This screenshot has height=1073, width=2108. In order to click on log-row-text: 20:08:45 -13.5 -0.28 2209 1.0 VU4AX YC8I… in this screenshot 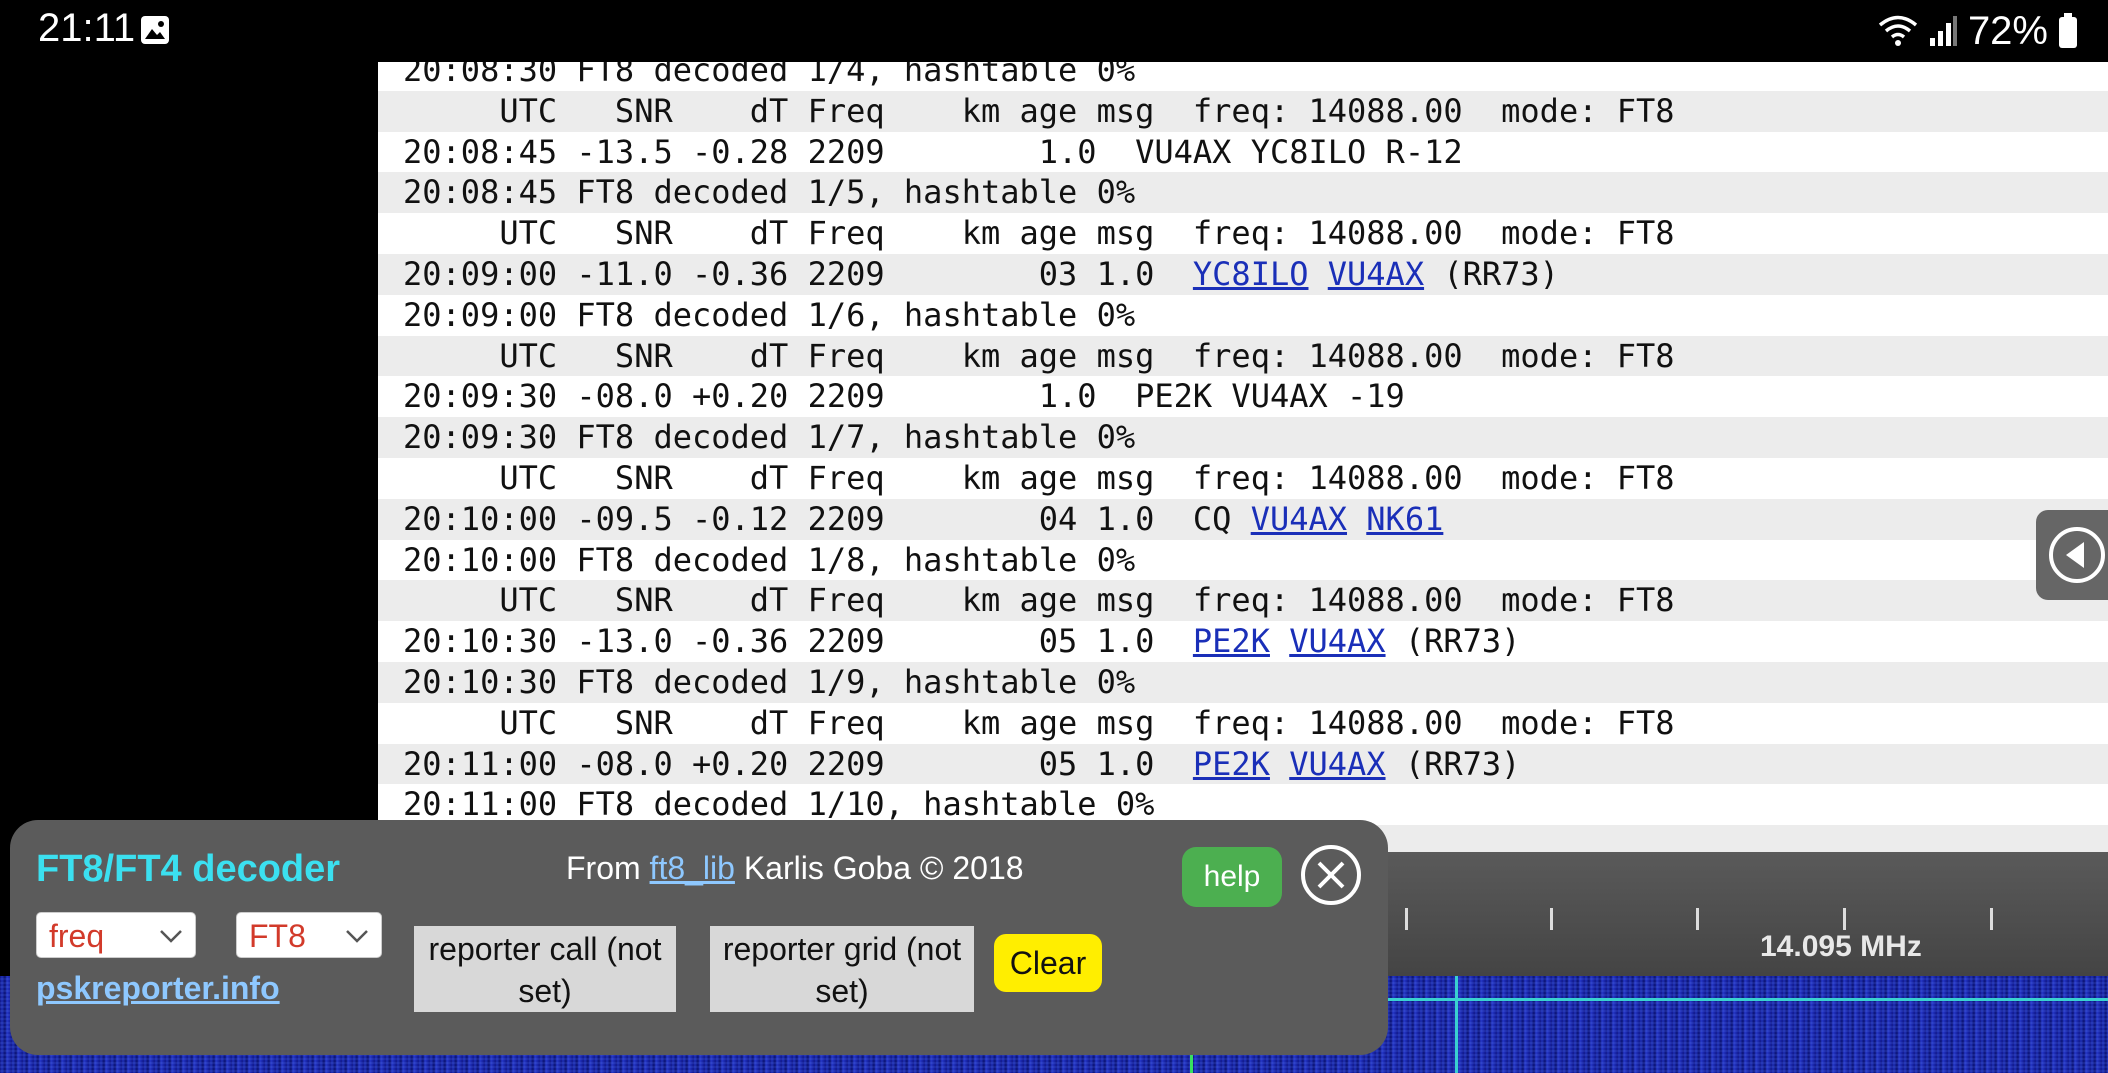, I will do `click(933, 151)`.